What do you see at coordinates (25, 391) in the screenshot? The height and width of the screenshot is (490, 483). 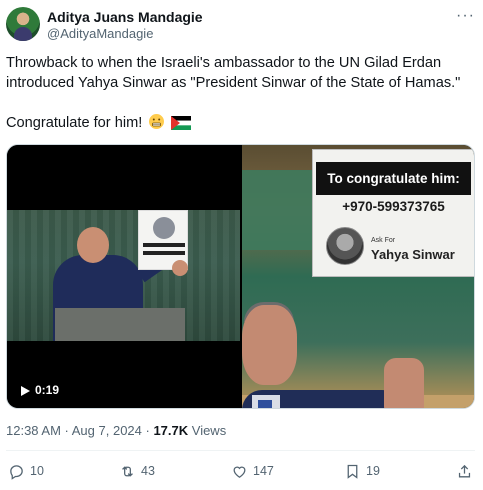 I see `play-icon` at bounding box center [25, 391].